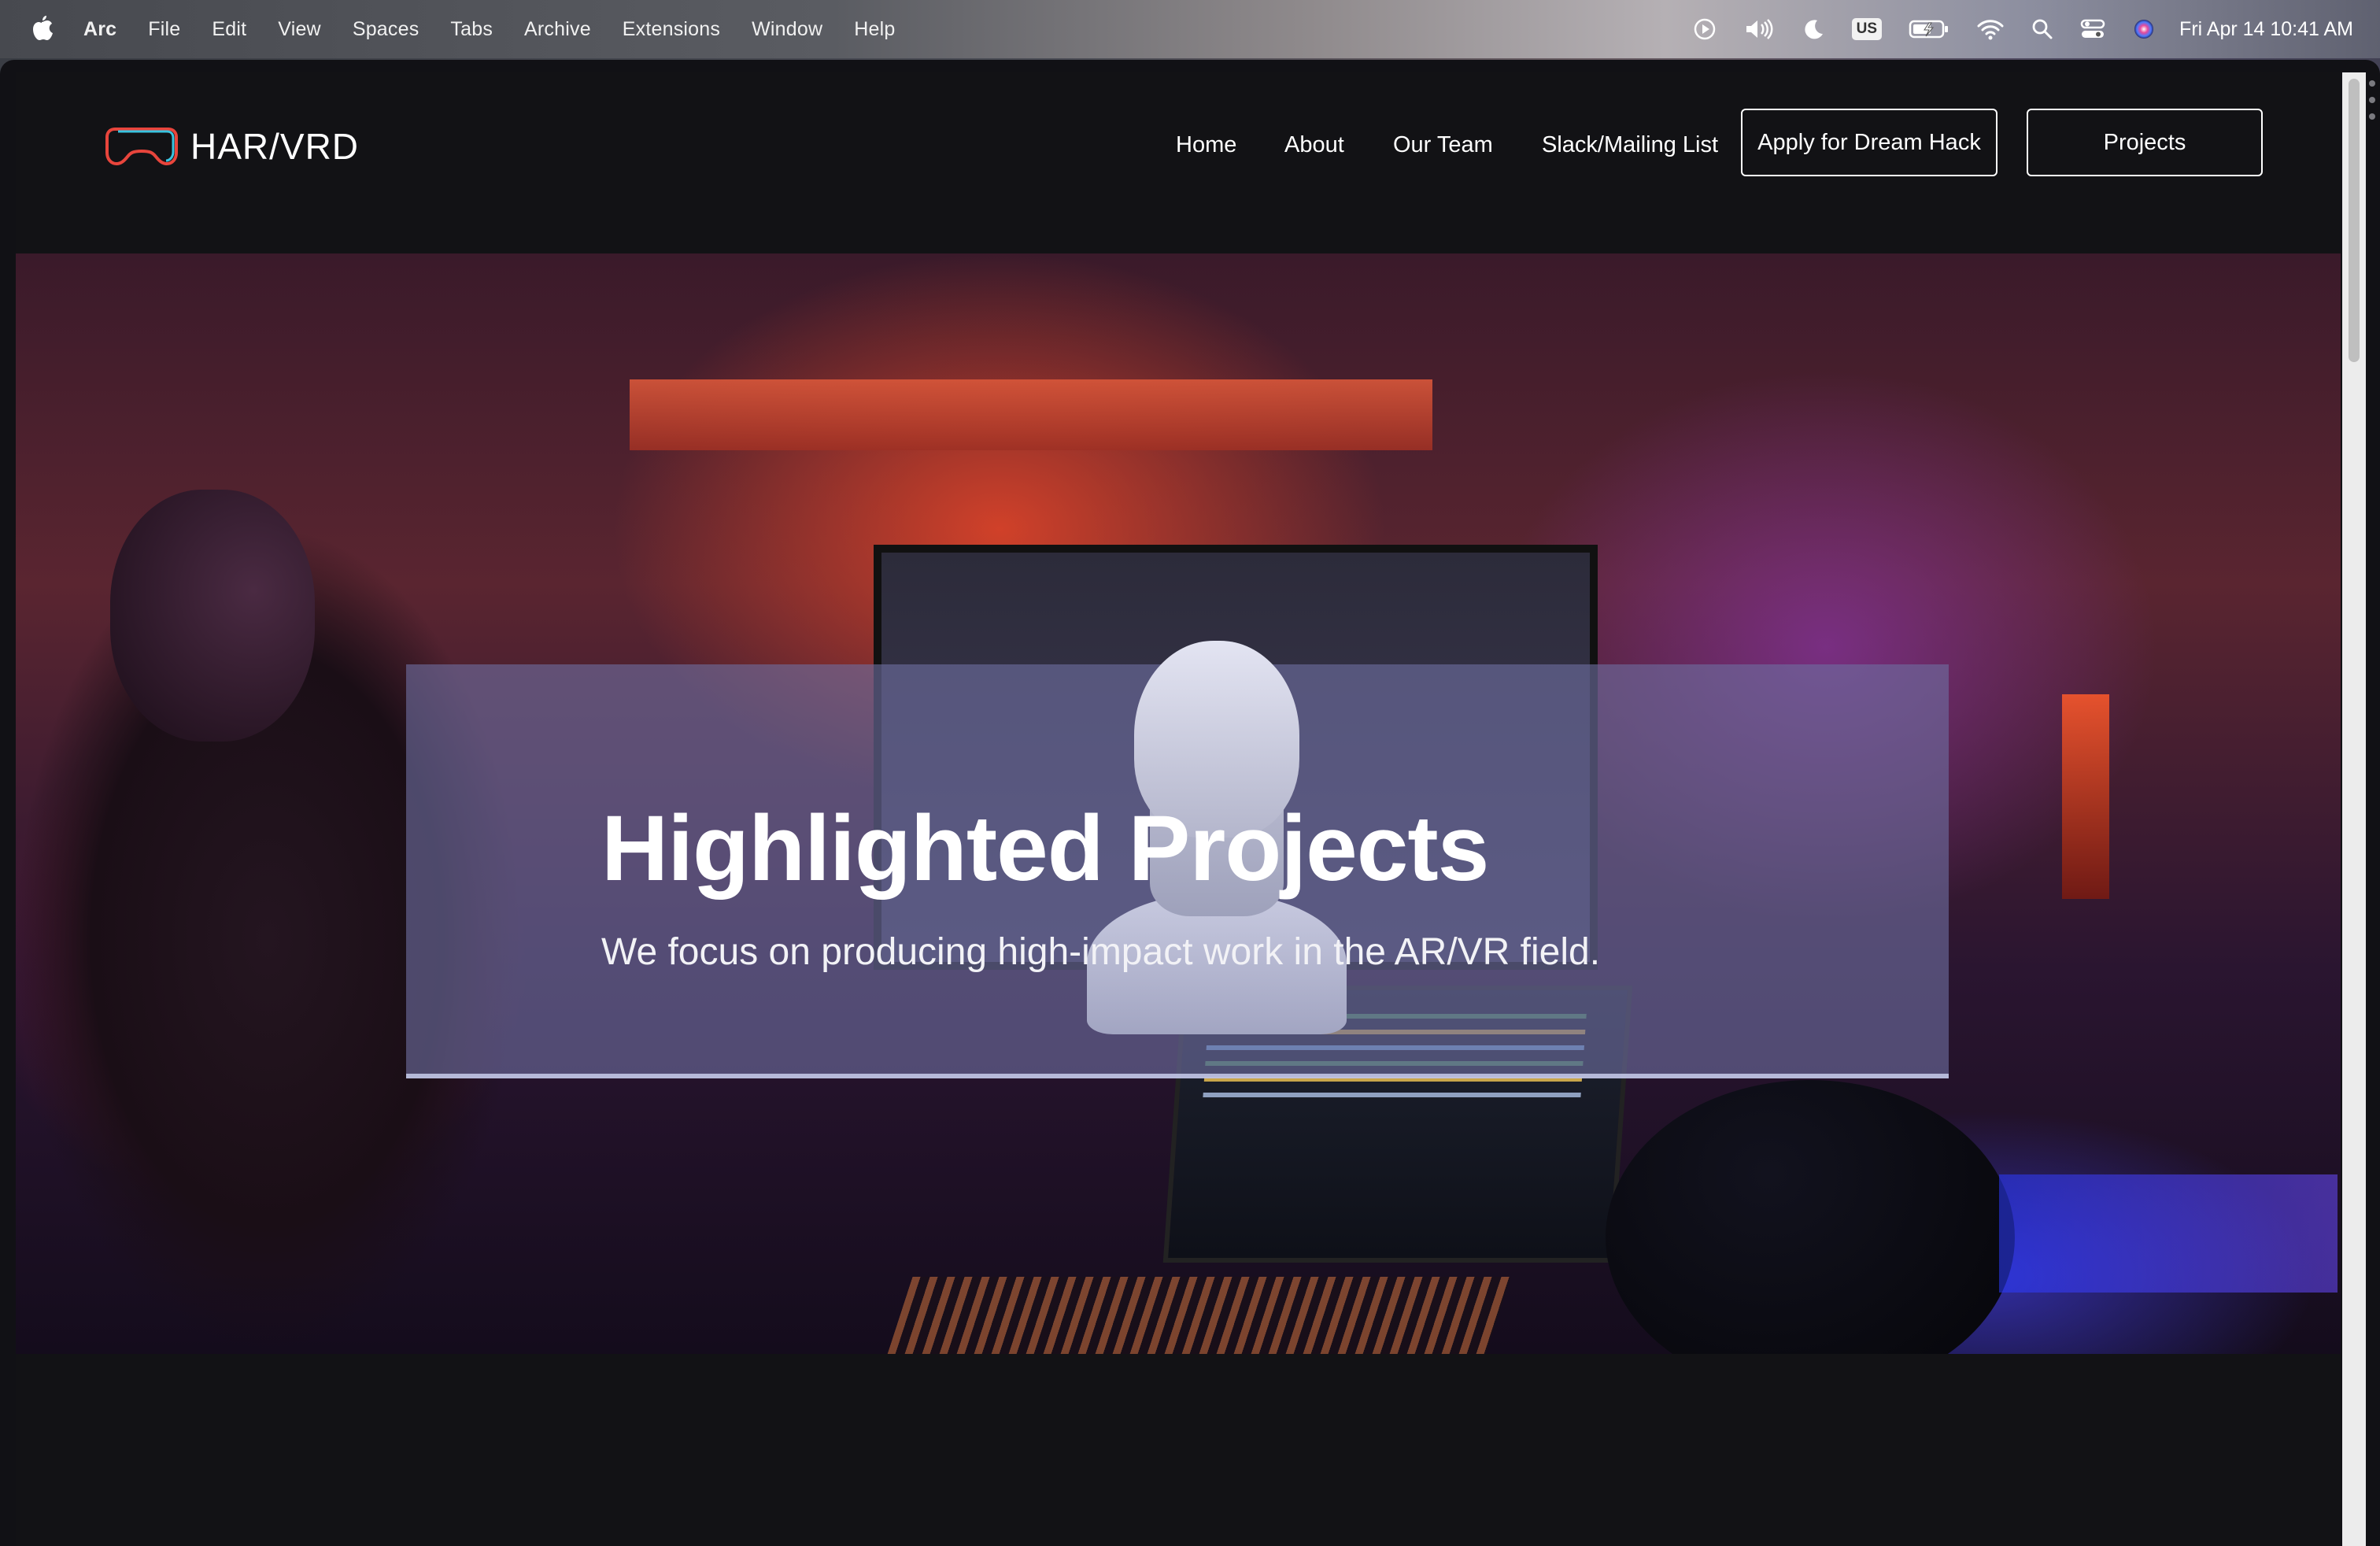 This screenshot has width=2380, height=1546. Describe the element at coordinates (1811, 1217) in the screenshot. I see `vr-headset-image` at that location.